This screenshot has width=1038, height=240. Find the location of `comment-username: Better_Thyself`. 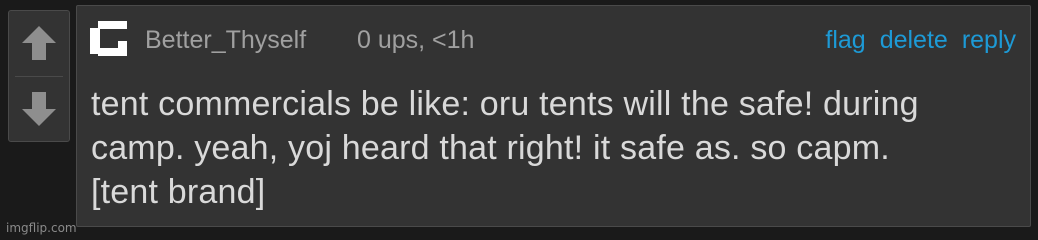

comment-username: Better_Thyself is located at coordinates (225, 40).